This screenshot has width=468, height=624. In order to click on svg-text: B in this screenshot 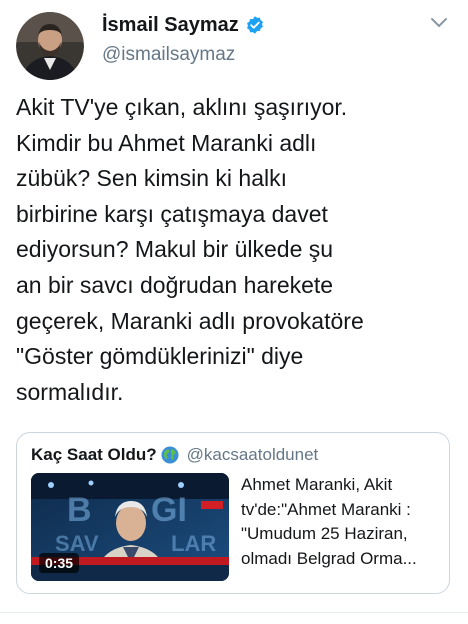, I will do `click(79, 510)`.